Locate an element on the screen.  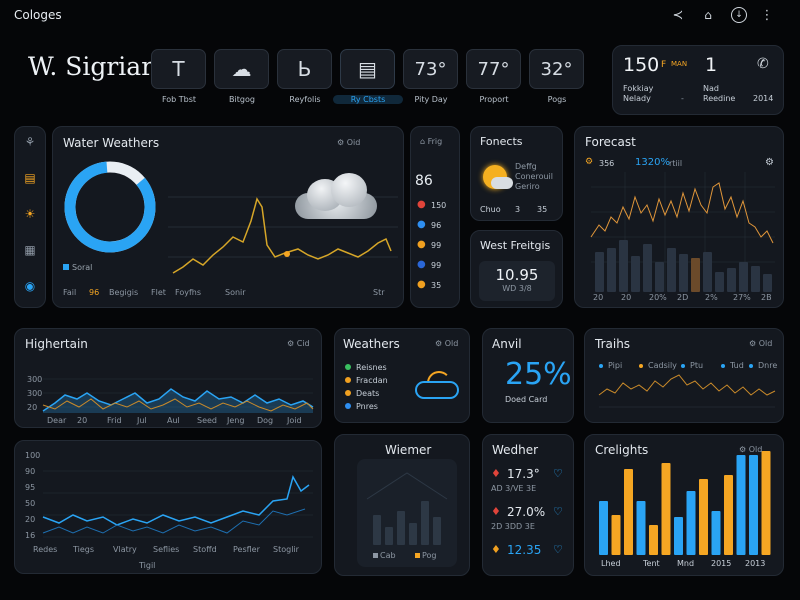
x-tick-label: Seed is located at coordinates (207, 420).